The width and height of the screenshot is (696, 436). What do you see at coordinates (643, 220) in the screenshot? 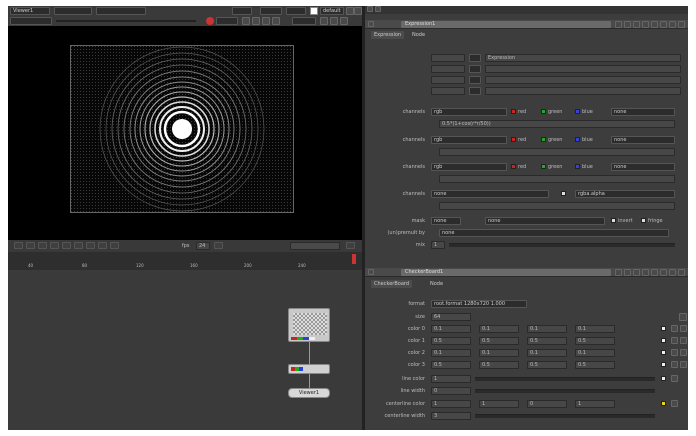
I see `fringe-check` at bounding box center [643, 220].